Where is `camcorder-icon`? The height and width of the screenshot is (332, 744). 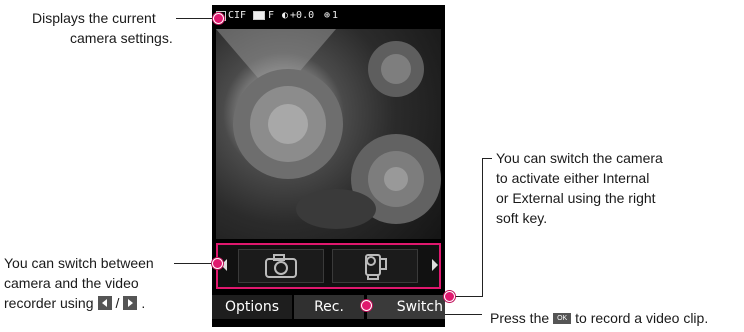 camcorder-icon is located at coordinates (376, 267).